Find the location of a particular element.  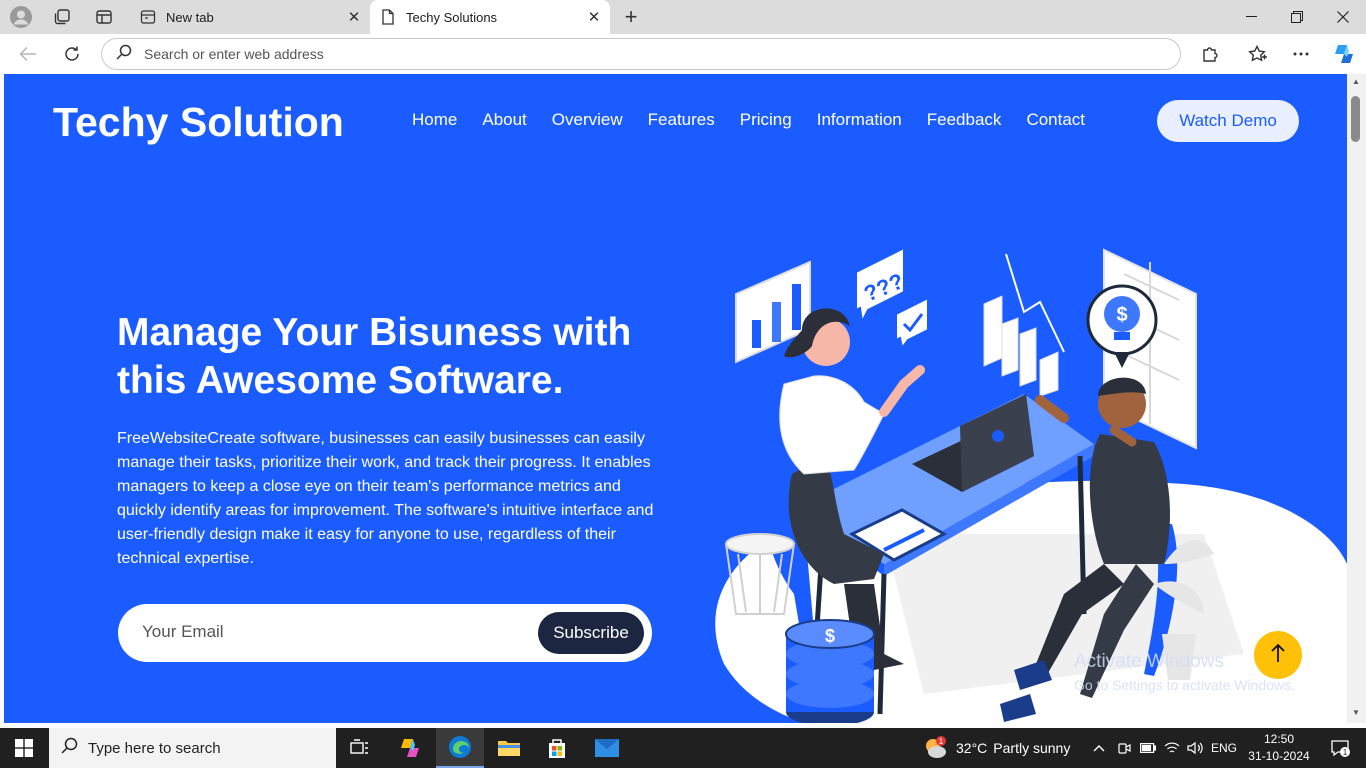

wifi-icon is located at coordinates (1172, 748).